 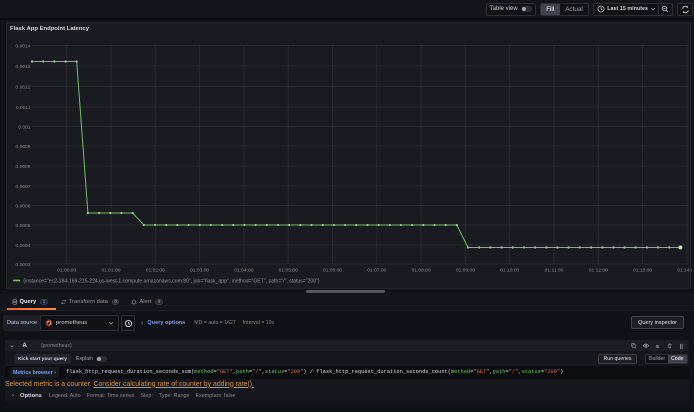 I want to click on svg-text: 01:12:00, so click(x=598, y=271).